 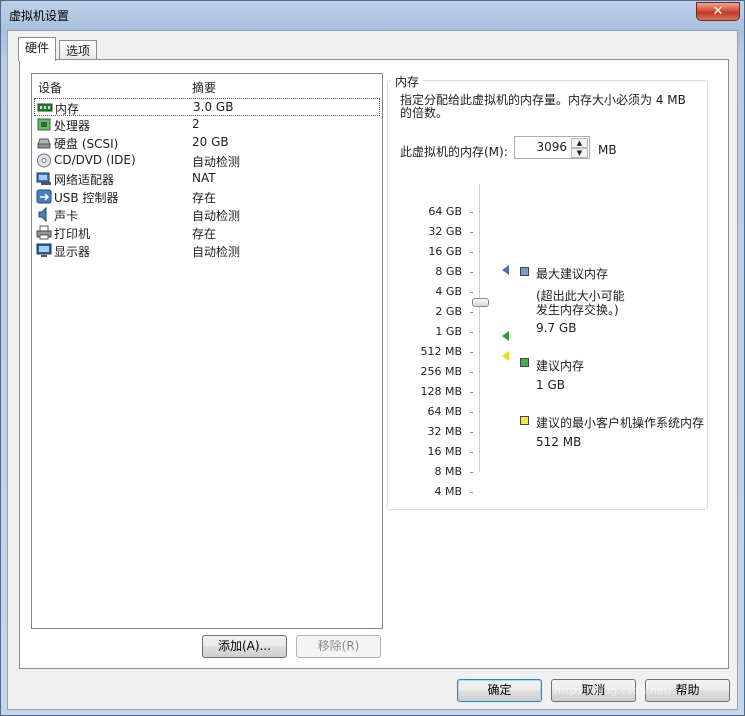 What do you see at coordinates (95, 160) in the screenshot?
I see `device-name: CD/DVD (IDE)` at bounding box center [95, 160].